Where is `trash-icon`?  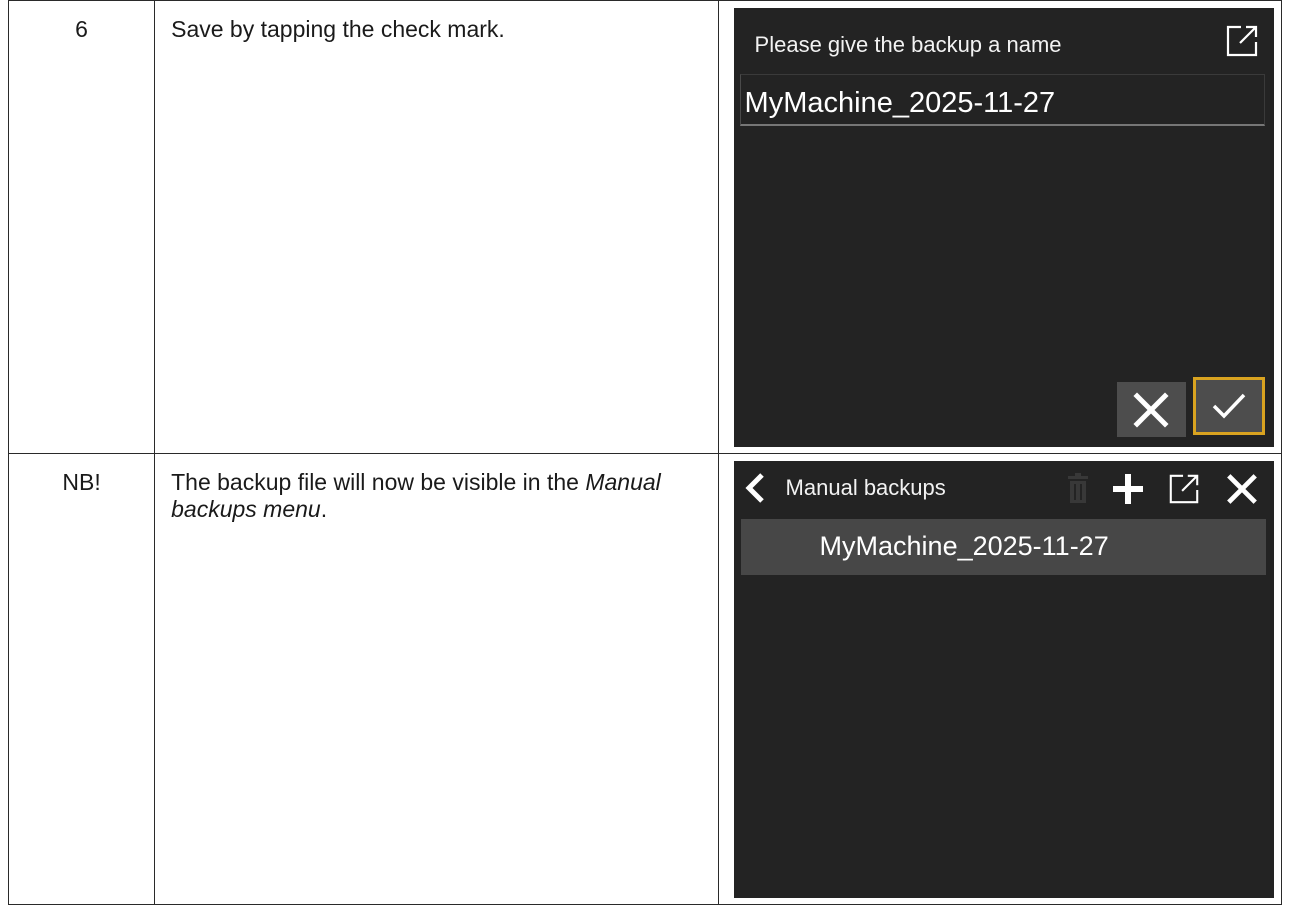
trash-icon is located at coordinates (1078, 489).